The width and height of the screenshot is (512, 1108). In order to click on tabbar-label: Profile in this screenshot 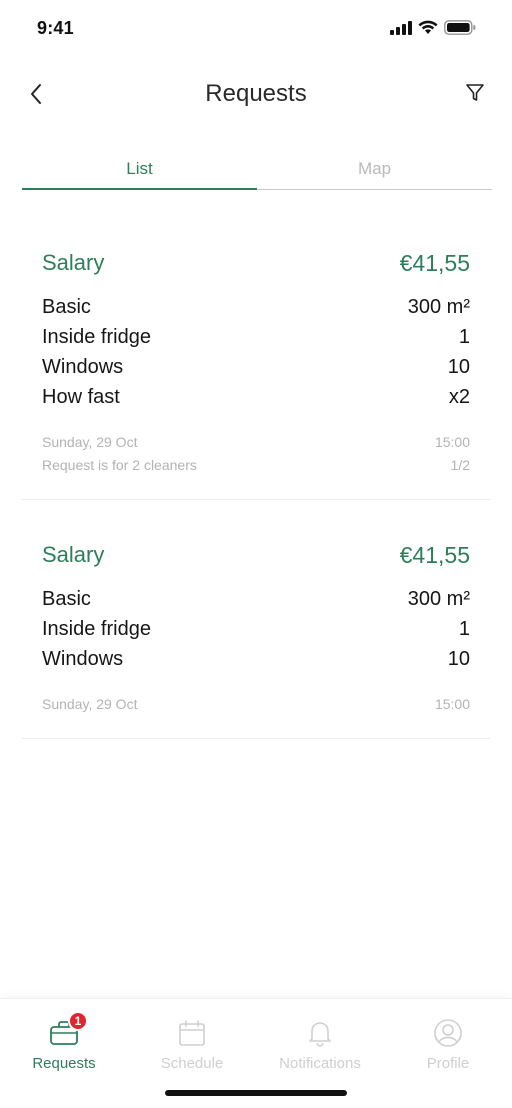, I will do `click(448, 1063)`.